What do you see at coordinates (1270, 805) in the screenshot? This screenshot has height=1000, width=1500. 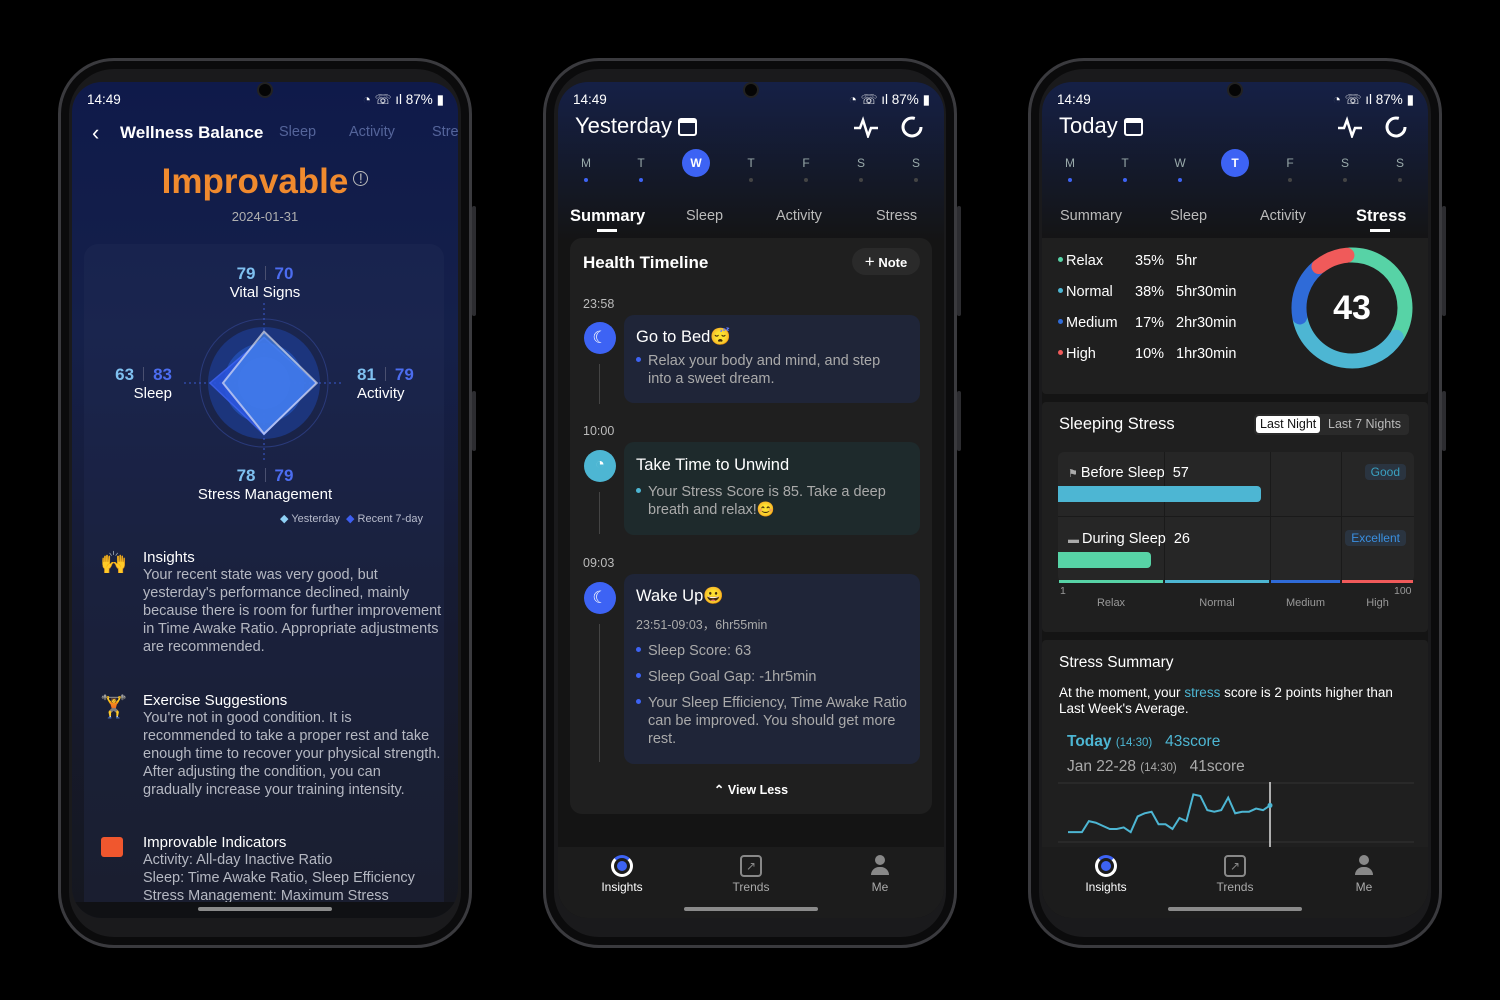 I see `trend-current-point` at bounding box center [1270, 805].